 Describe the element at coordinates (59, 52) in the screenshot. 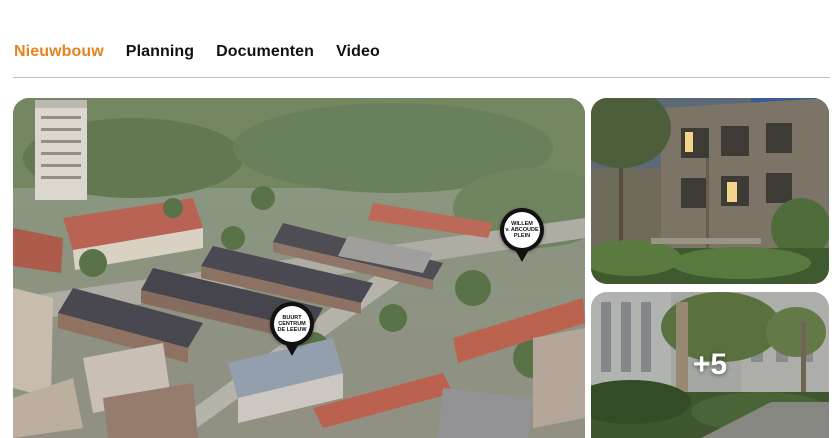

I see `tab-nieuwbouw: Nieuwbouw` at that location.